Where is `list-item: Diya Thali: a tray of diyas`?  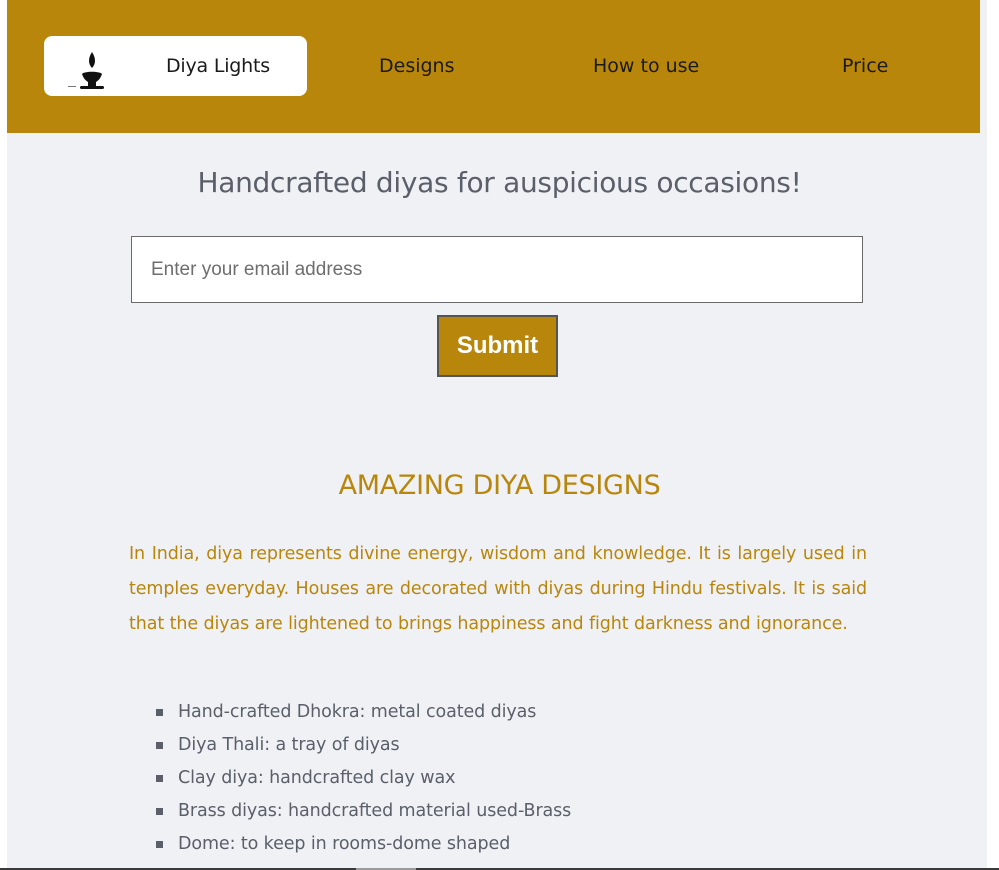
list-item: Diya Thali: a tray of diyas is located at coordinates (362, 745).